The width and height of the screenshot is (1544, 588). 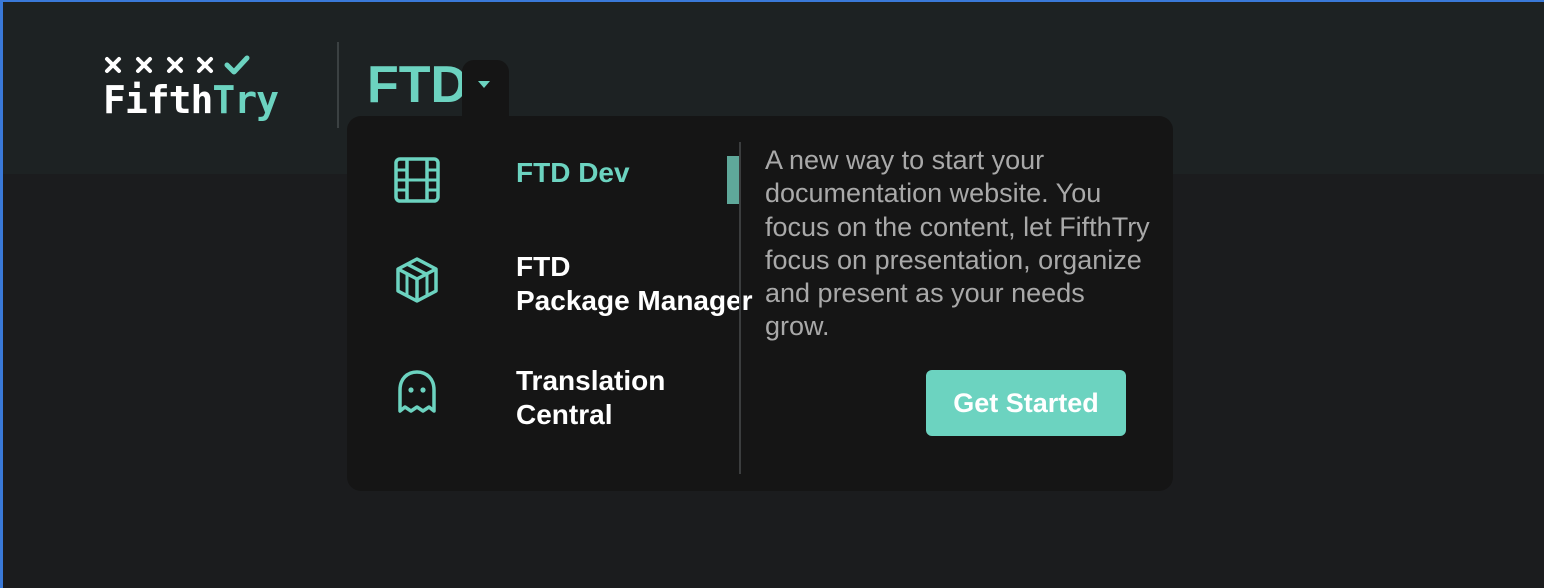 I want to click on dropdown-item-translation-central-label: Translation Central, so click(x=590, y=398).